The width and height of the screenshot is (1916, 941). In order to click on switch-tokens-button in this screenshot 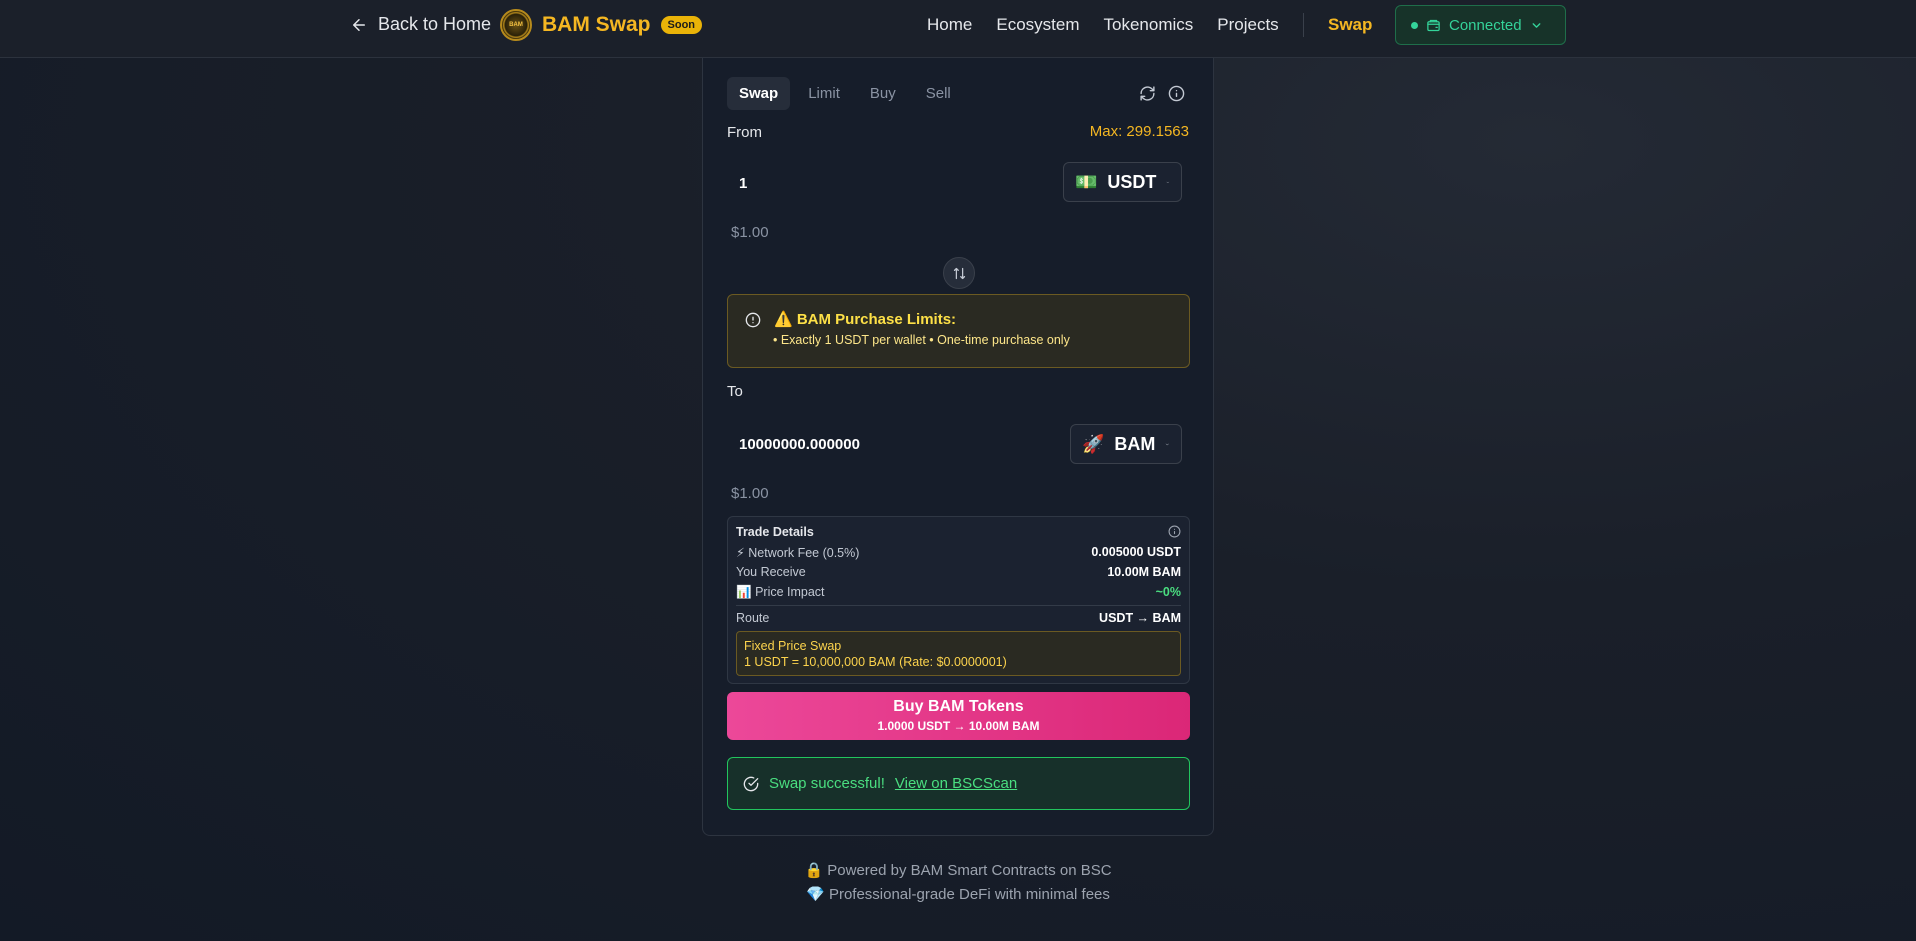, I will do `click(959, 273)`.